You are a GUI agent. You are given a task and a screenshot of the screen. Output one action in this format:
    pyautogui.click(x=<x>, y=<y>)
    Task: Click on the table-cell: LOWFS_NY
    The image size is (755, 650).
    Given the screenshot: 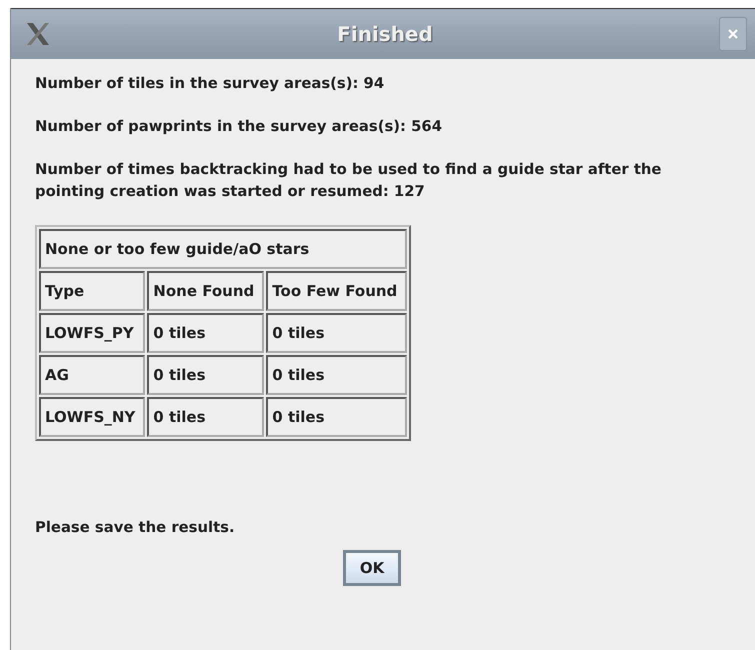 What is the action you would take?
    pyautogui.click(x=92, y=417)
    